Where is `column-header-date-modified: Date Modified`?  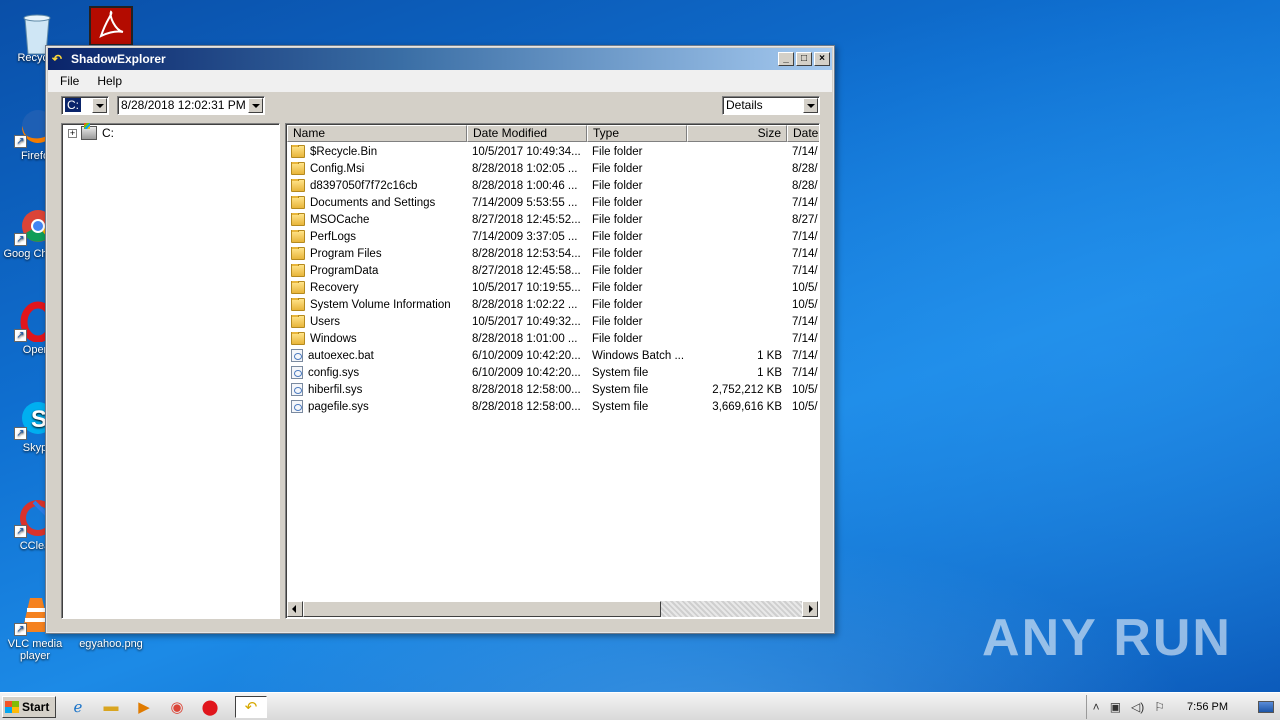 column-header-date-modified: Date Modified is located at coordinates (527, 133).